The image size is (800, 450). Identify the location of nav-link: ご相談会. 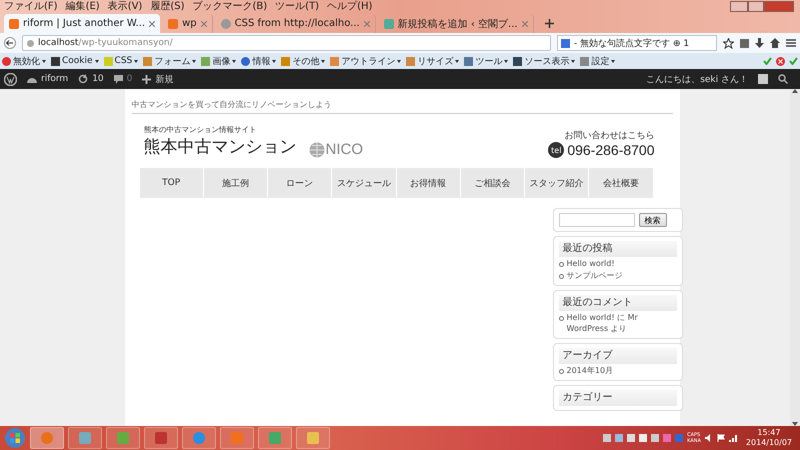
(492, 183).